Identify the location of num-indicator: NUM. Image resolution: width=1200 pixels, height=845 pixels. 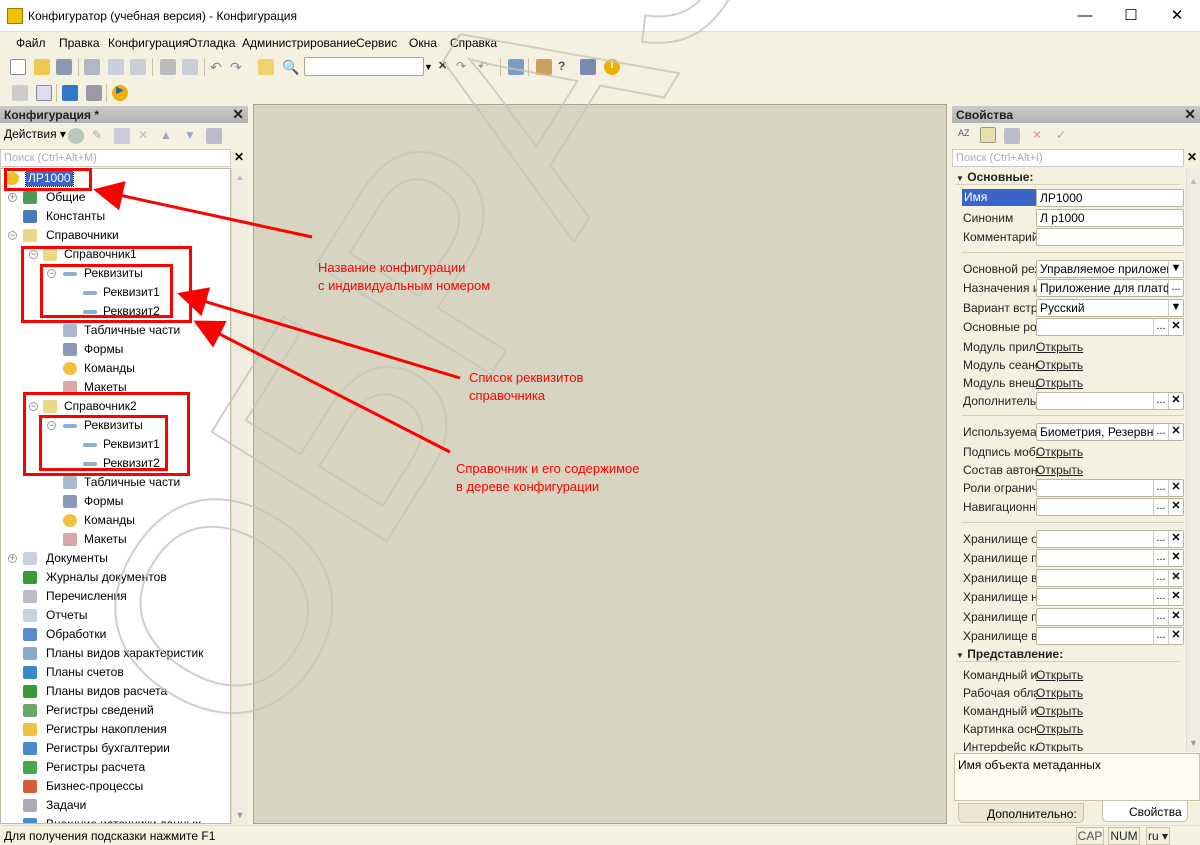
(1124, 836).